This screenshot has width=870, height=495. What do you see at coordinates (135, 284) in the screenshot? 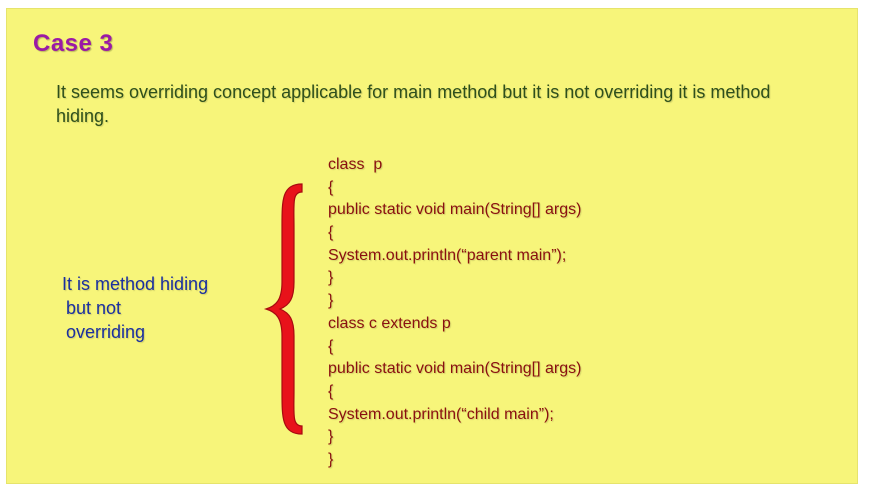
I see `side-note-line-1: It is method hiding` at bounding box center [135, 284].